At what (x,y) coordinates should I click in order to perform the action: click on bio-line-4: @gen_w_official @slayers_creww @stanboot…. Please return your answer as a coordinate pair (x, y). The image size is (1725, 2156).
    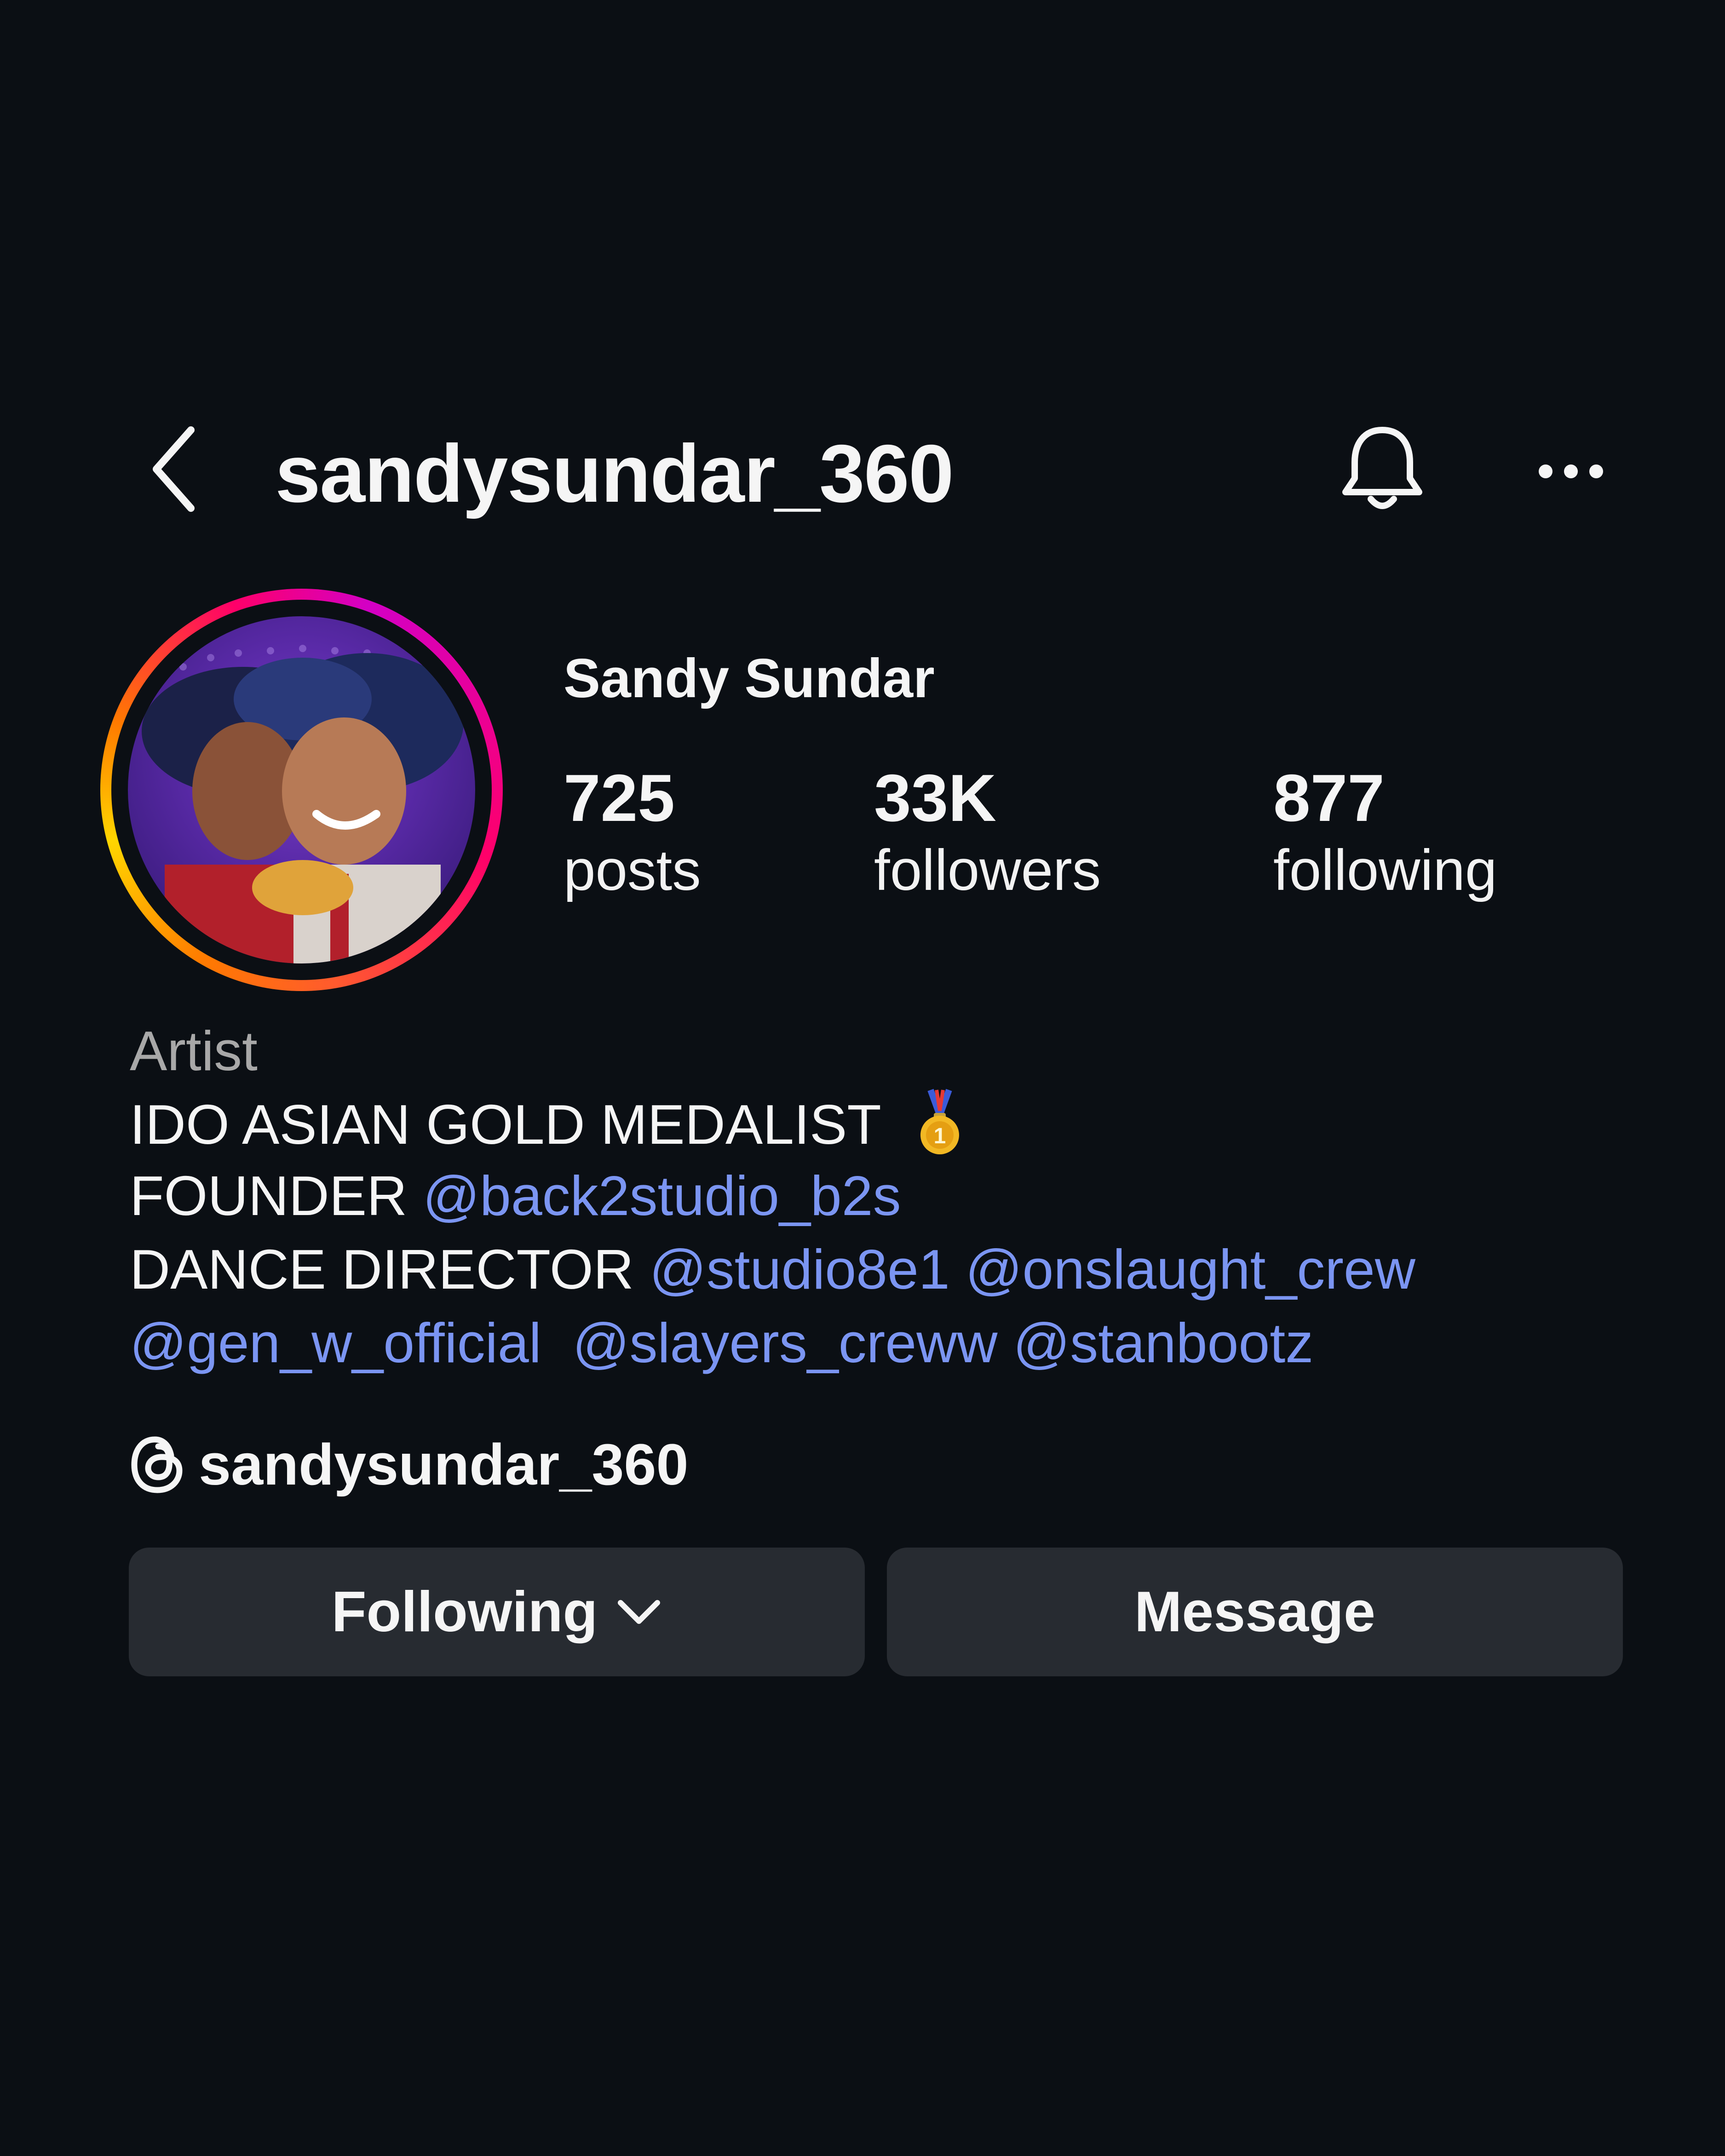
    Looking at the image, I should click on (721, 1342).